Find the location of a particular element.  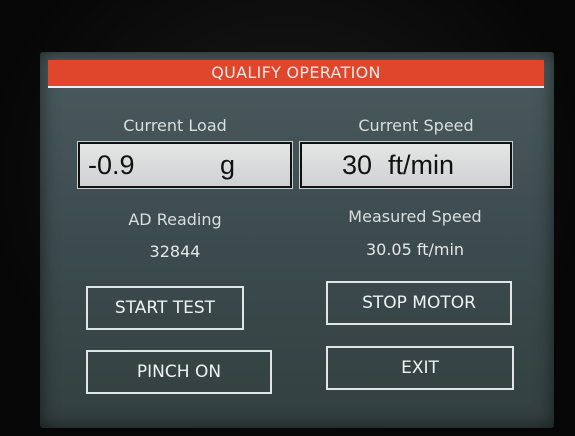

current-load-value: -0.9 is located at coordinates (111, 165).